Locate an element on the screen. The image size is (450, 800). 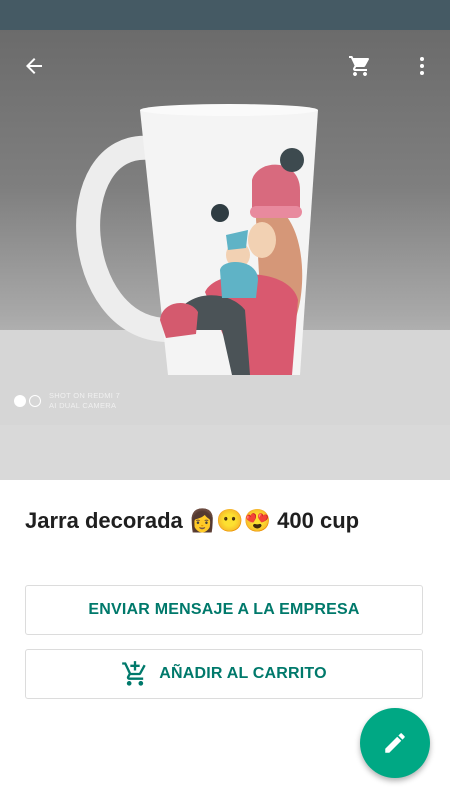
more-options-button is located at coordinates (422, 66).